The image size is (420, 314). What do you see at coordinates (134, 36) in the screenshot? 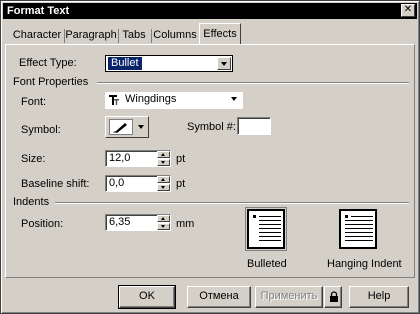
I see `tab-tabs: Tabs` at bounding box center [134, 36].